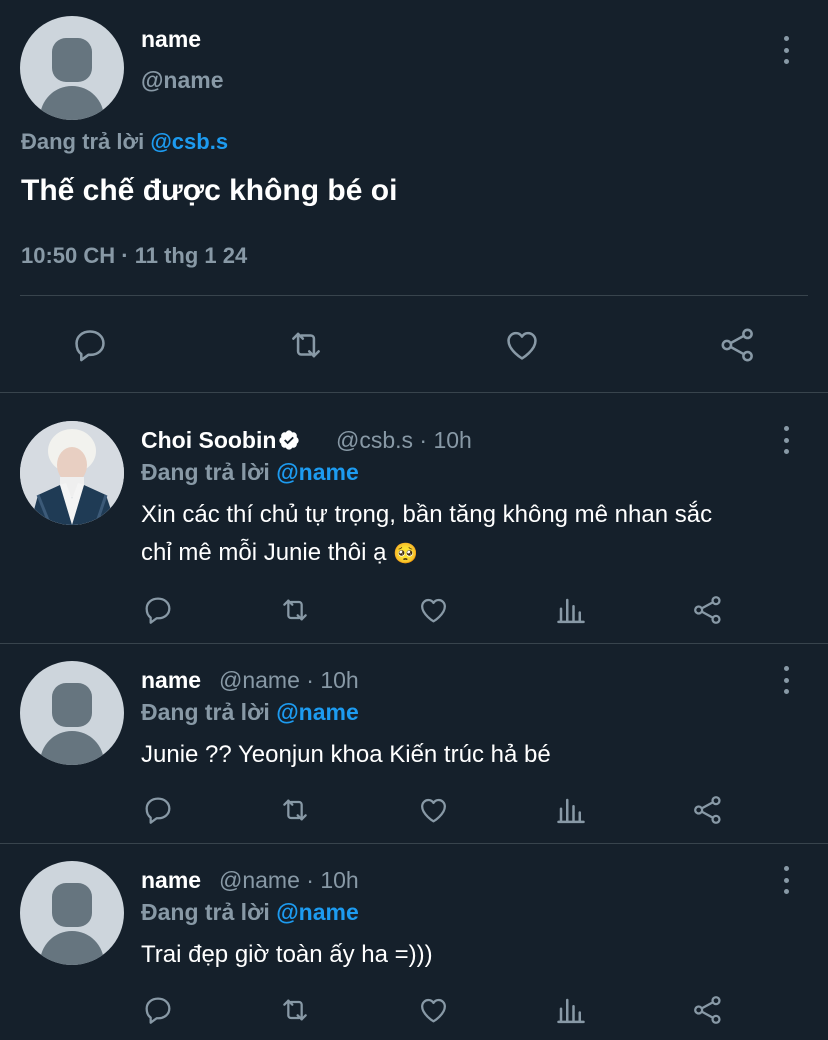 The image size is (828, 1040). Describe the element at coordinates (404, 440) in the screenshot. I see `tweet-meta: @csb.s · 10h` at that location.